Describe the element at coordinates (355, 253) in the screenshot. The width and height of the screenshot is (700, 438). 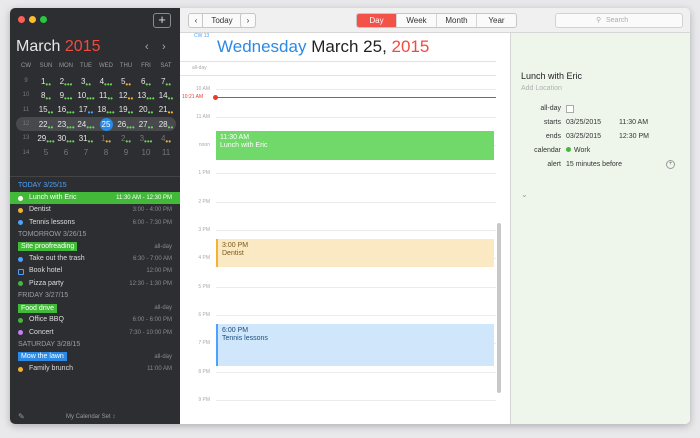
I see `event-dentist: 3:00 PM Dentist` at that location.